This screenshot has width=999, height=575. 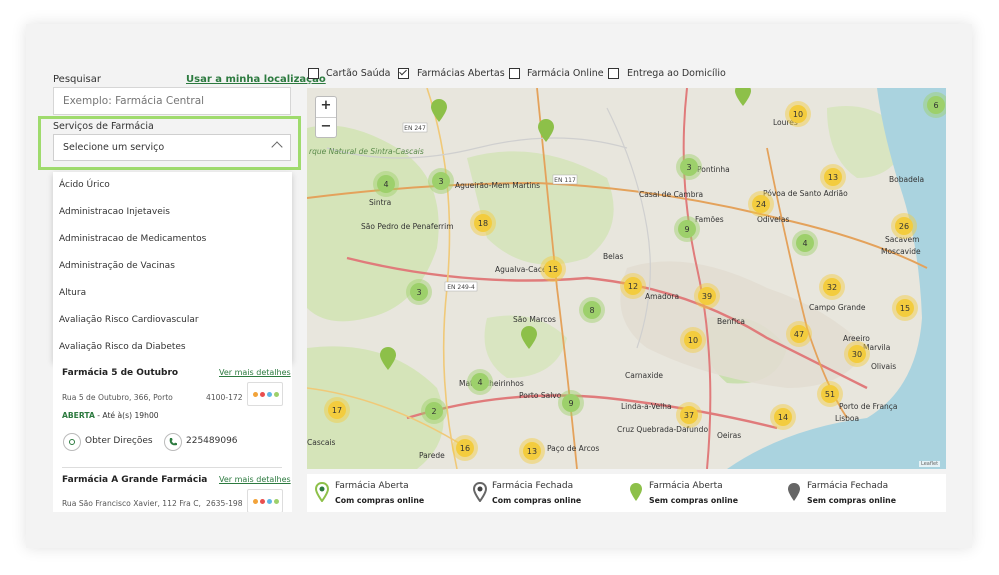 I want to click on pharmacy-cluster: 8, so click(x=592, y=310).